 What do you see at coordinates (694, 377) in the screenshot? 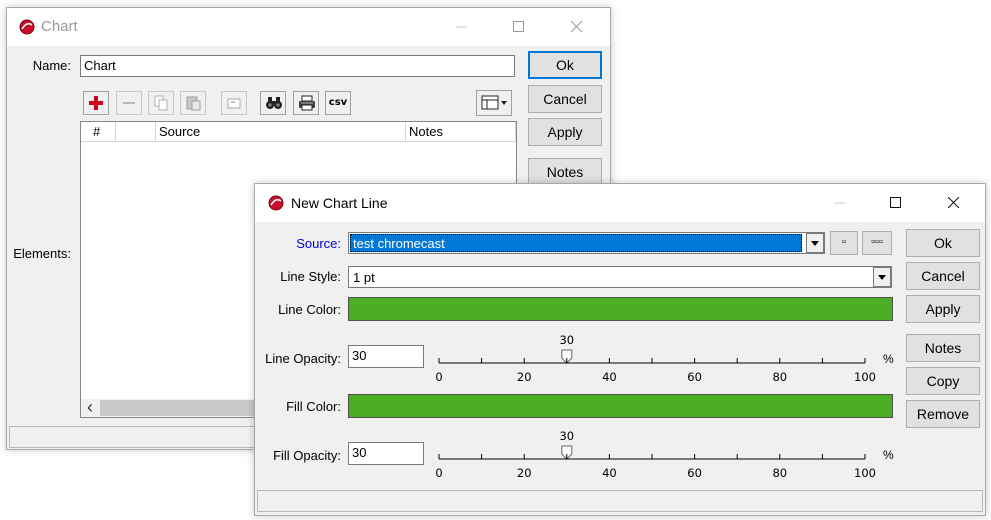
I see `line-opacity-slider-tick-label: 60` at bounding box center [694, 377].